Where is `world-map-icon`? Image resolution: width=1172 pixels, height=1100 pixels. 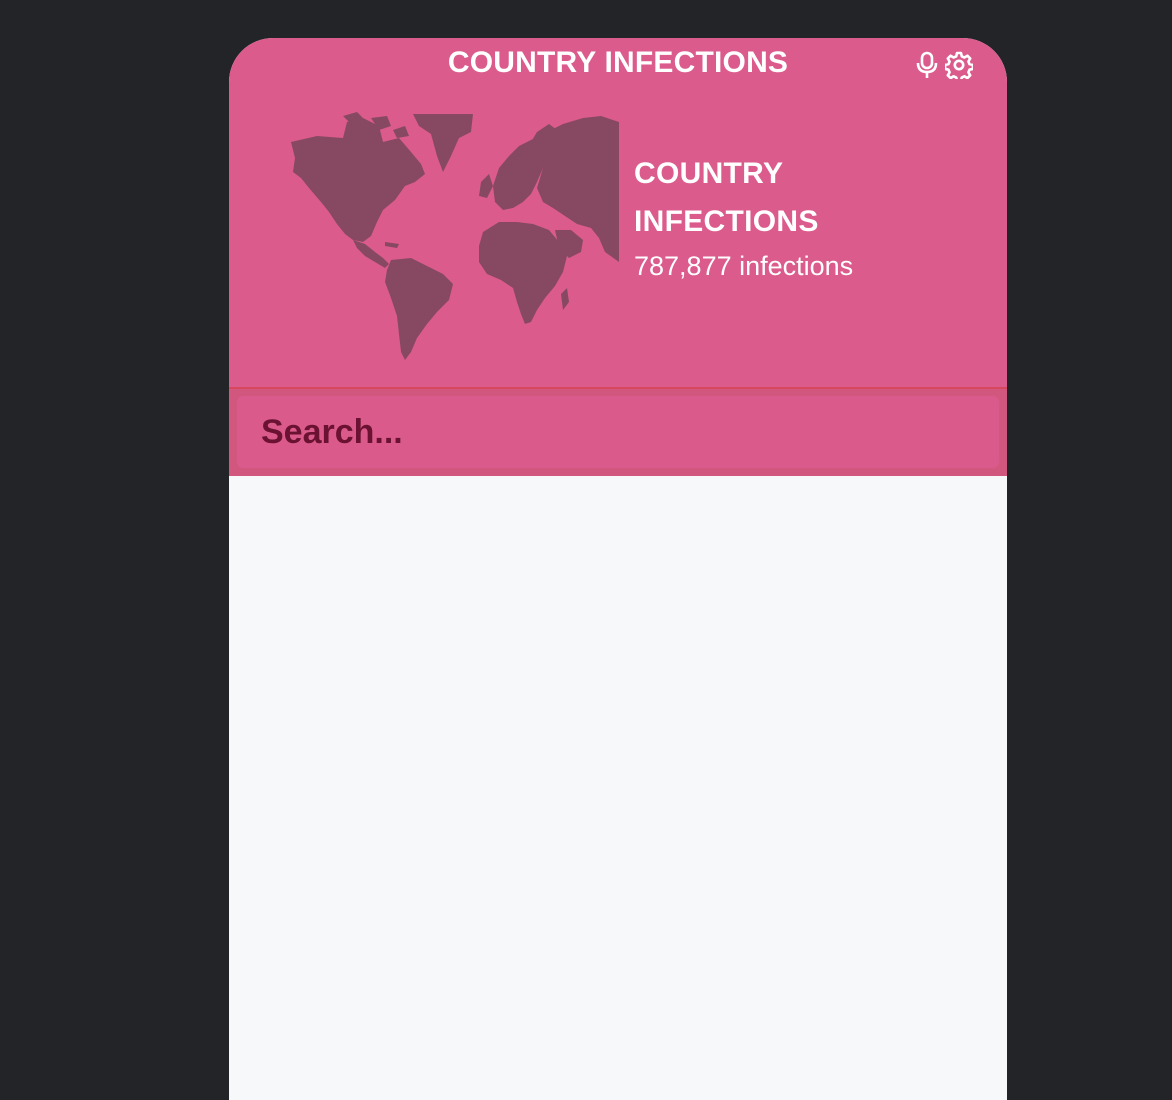
world-map-icon is located at coordinates (453, 237).